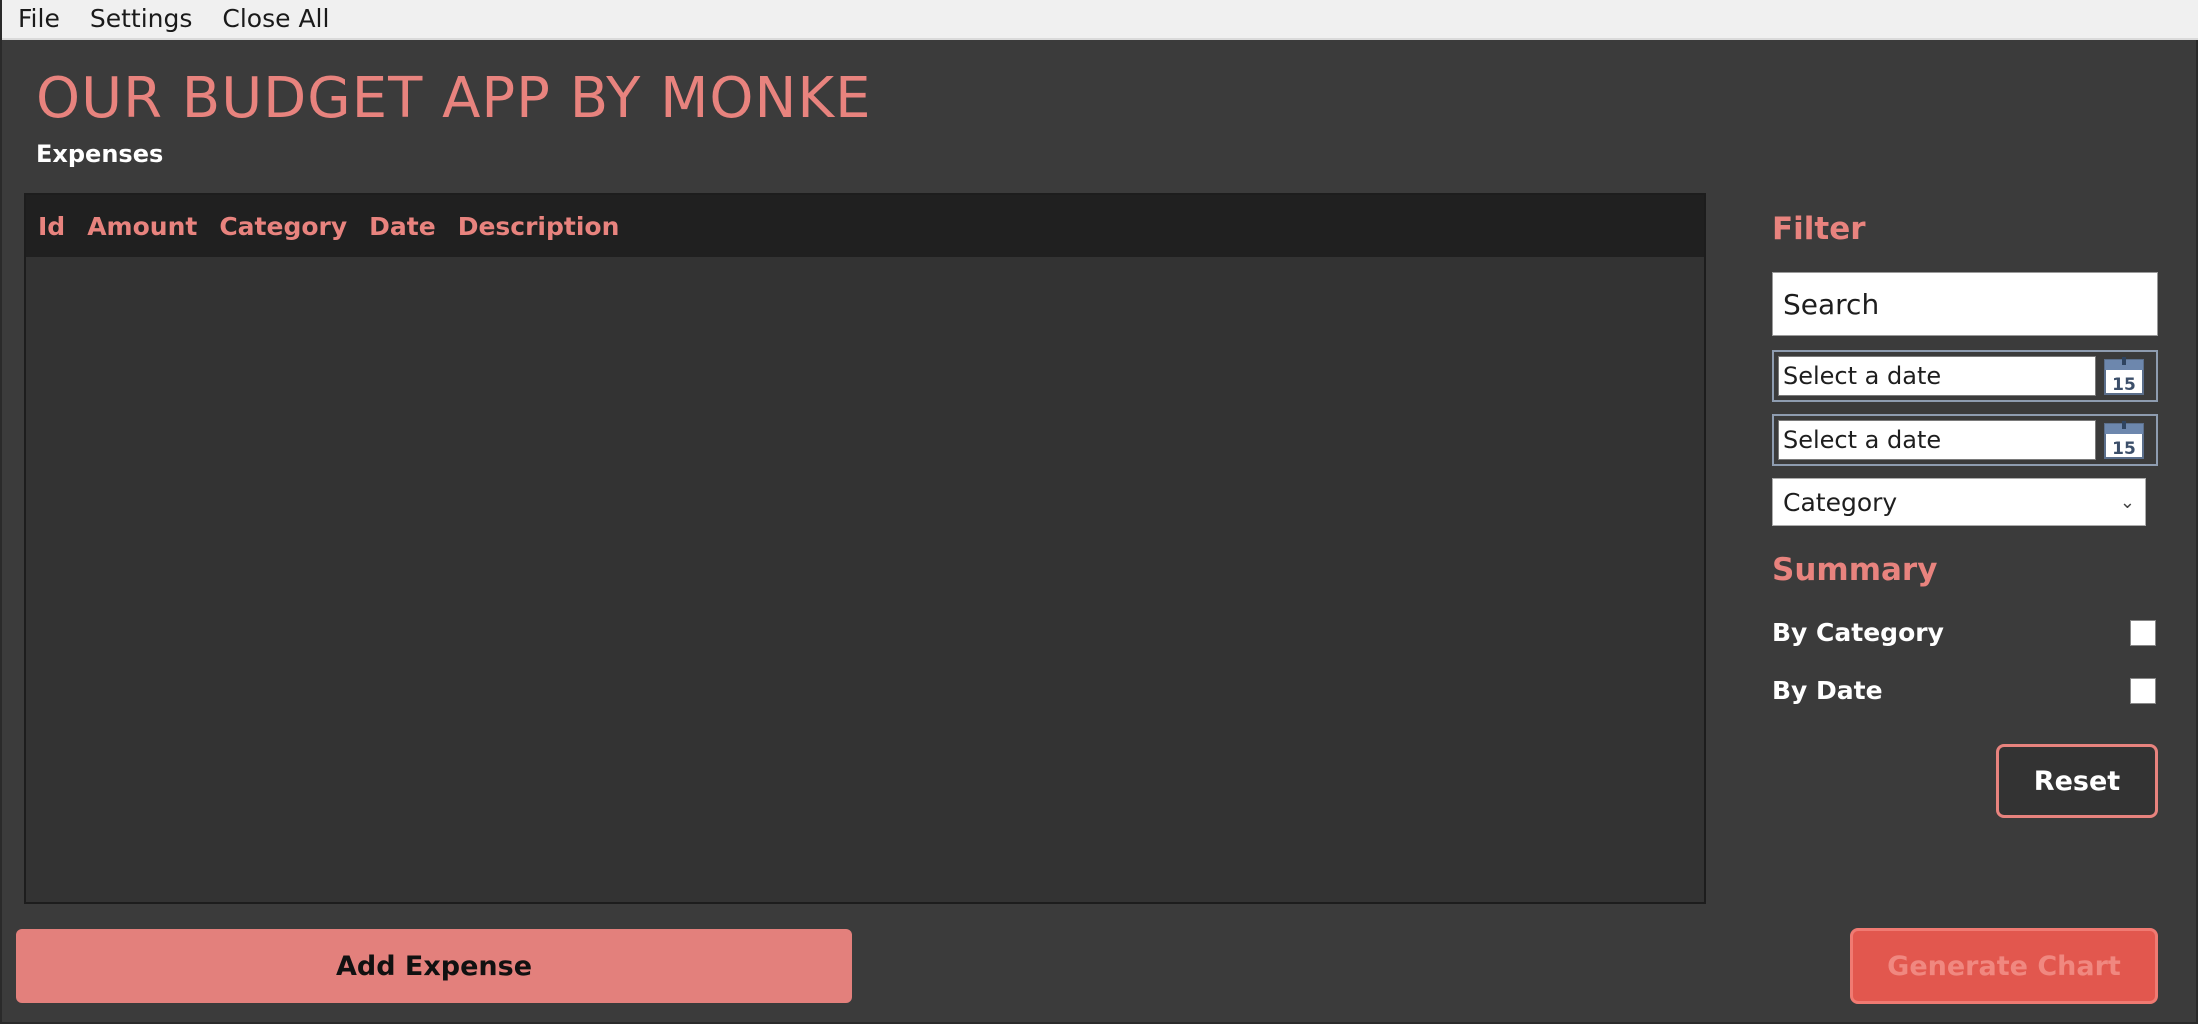  Describe the element at coordinates (402, 226) in the screenshot. I see `column-header-date: Date` at that location.